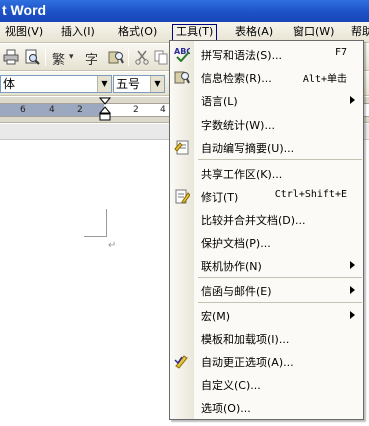  I want to click on menu-item-language: 语言(L), so click(266, 100).